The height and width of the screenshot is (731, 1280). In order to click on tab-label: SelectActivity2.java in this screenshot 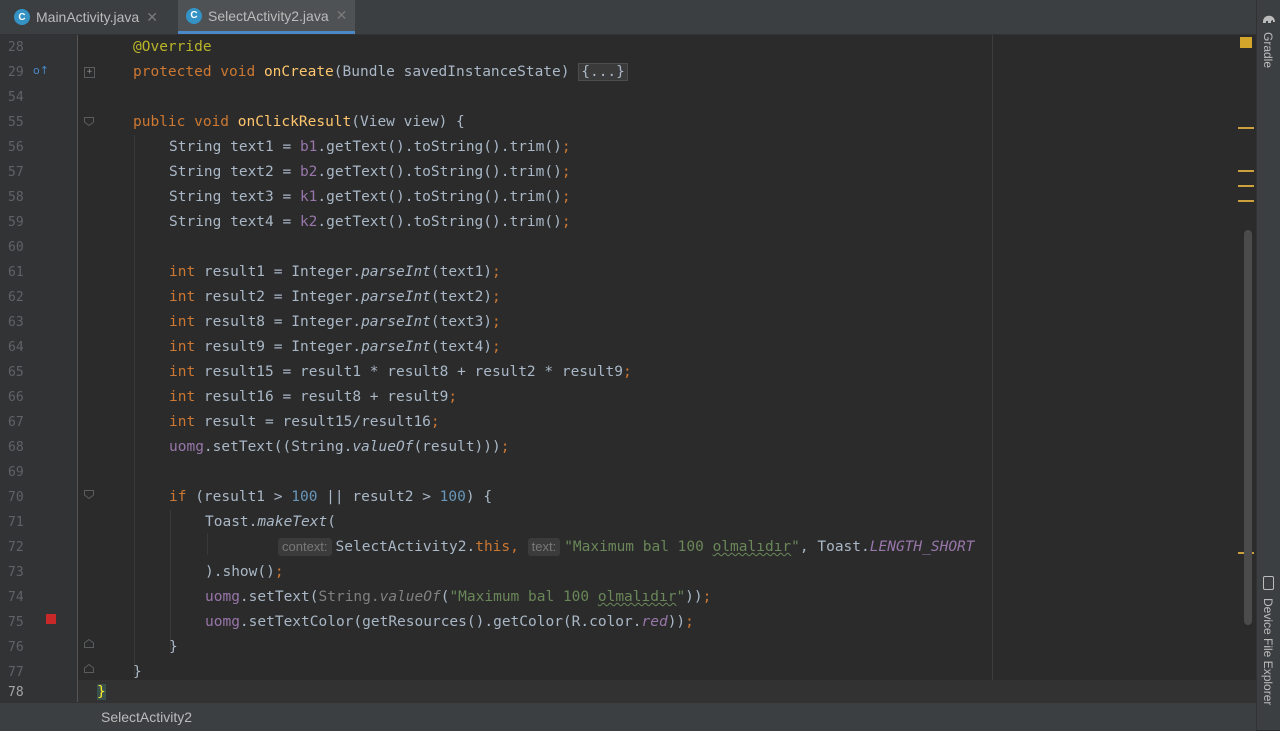, I will do `click(268, 15)`.